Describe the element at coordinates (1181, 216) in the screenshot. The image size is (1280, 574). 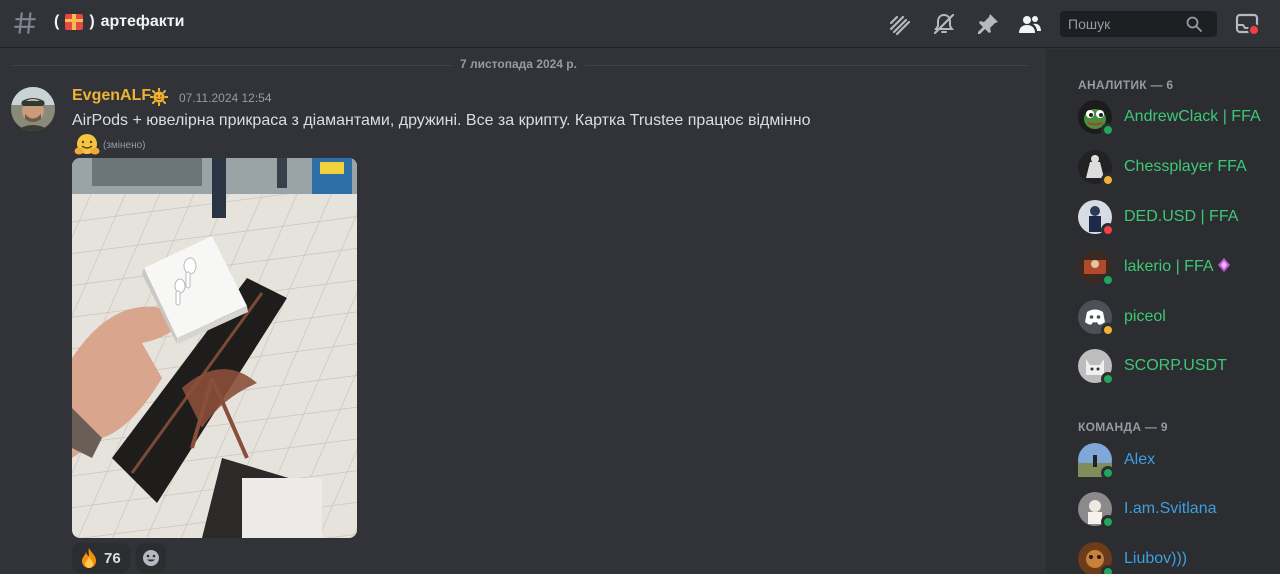
I see `member-name: DED.USD | FFA` at that location.